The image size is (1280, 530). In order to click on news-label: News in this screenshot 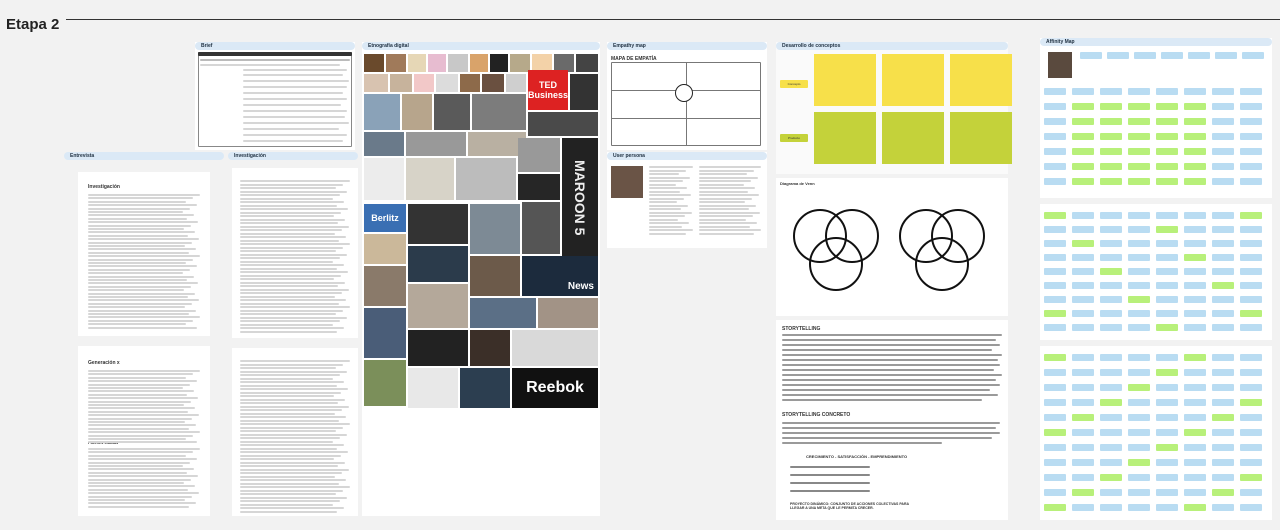, I will do `click(580, 286)`.